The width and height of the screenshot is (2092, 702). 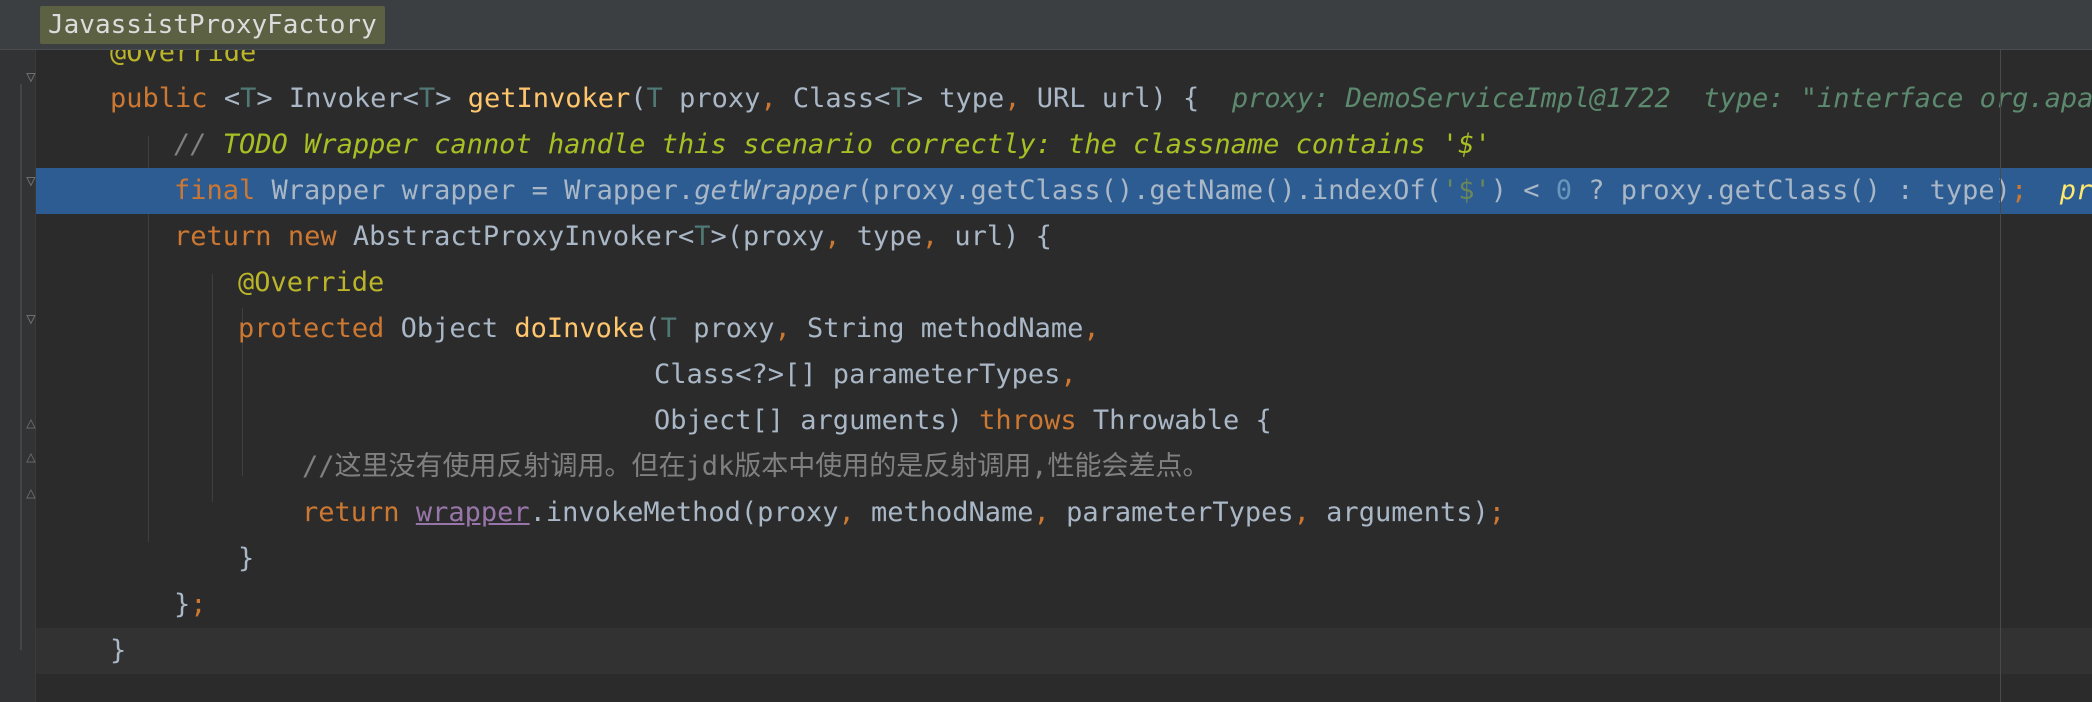 What do you see at coordinates (1399, 512) in the screenshot?
I see `arg-arguments: arguments)` at bounding box center [1399, 512].